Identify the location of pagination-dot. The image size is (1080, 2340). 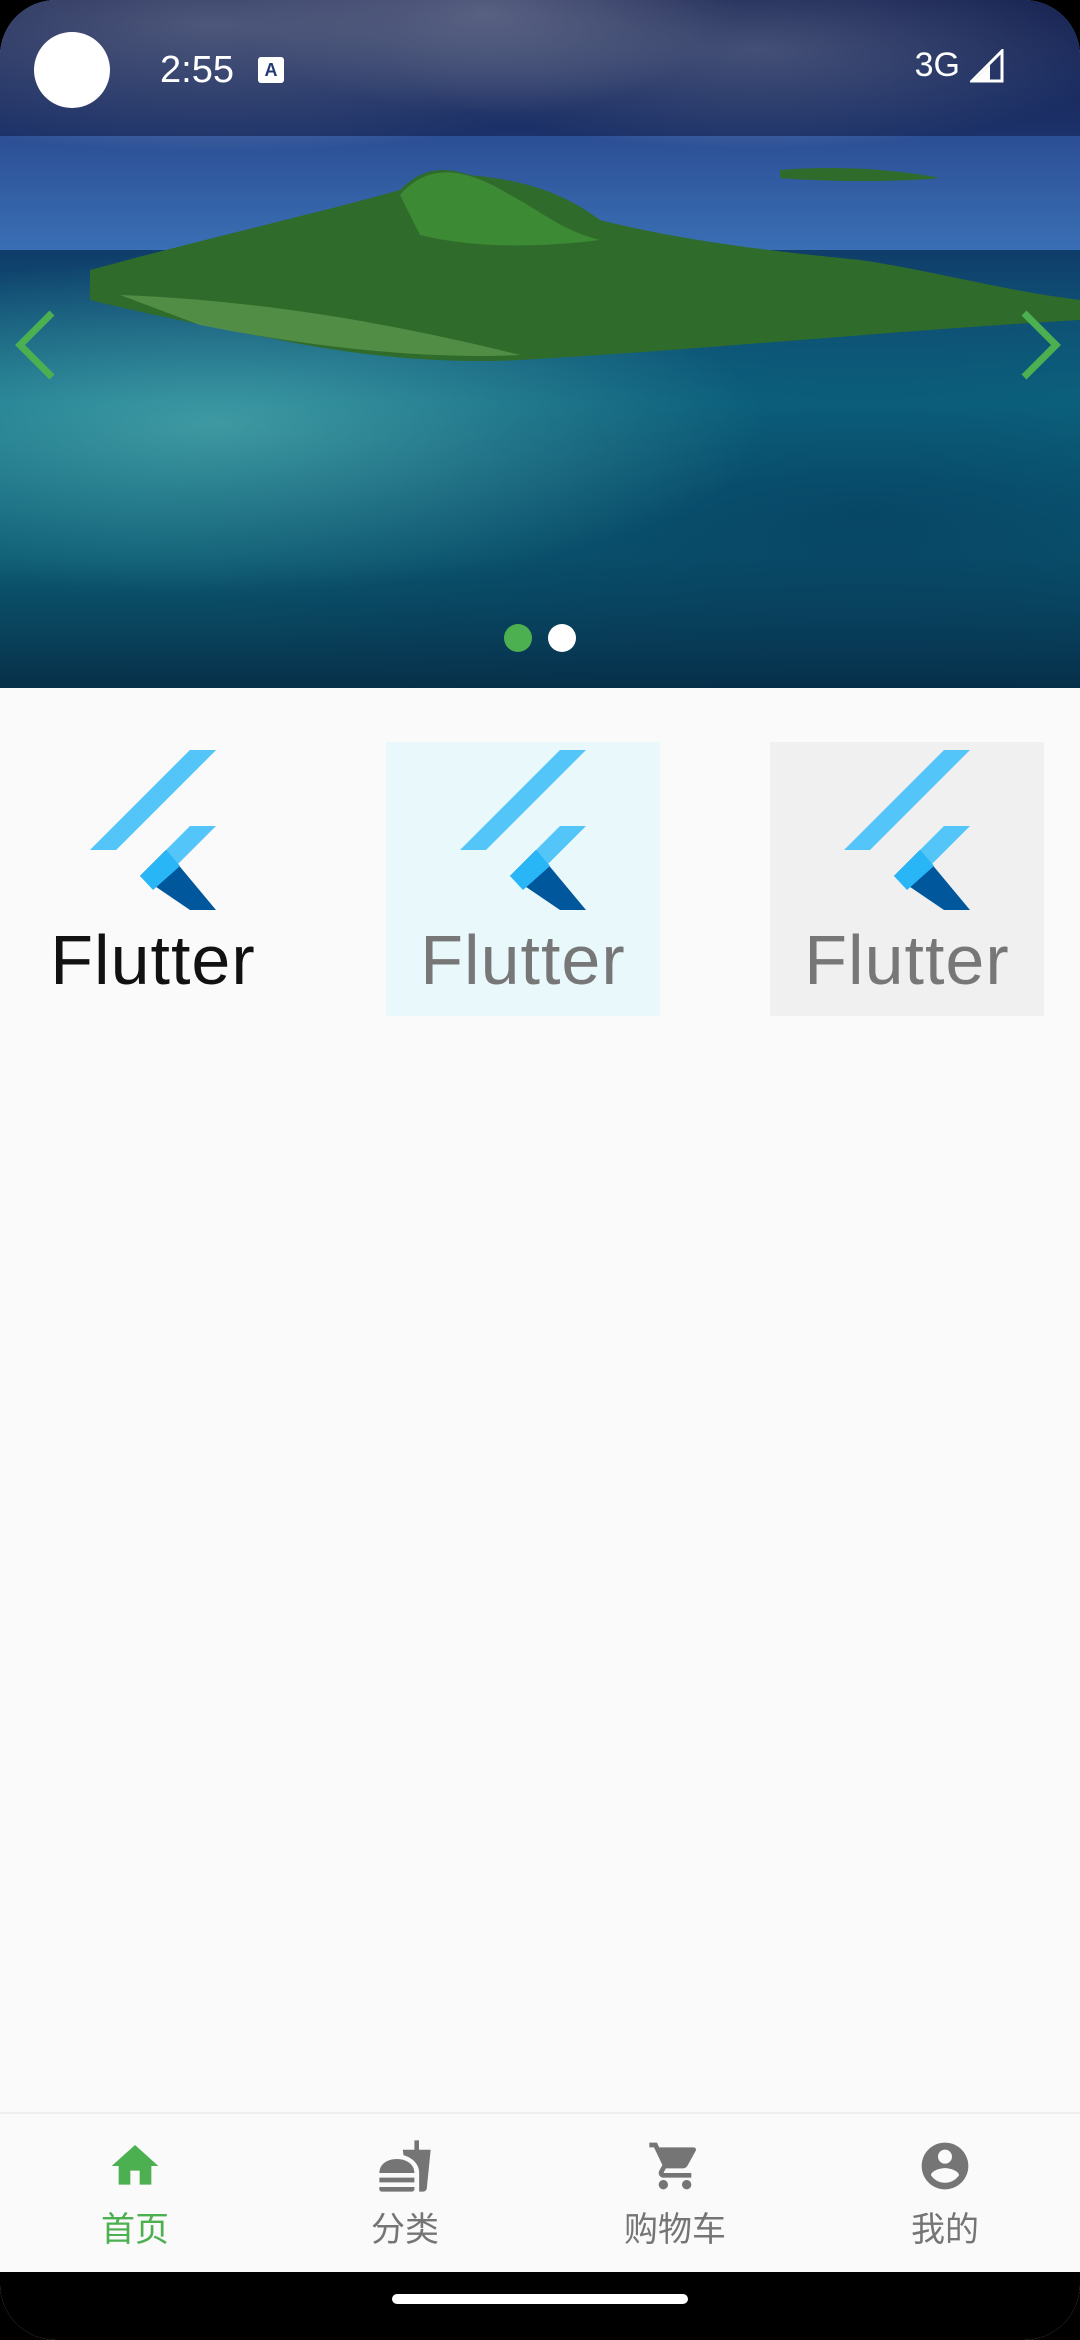
(562, 638).